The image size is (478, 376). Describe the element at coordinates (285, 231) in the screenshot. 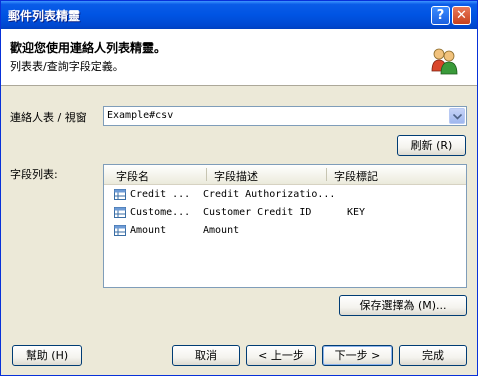

I see `table-row: Amount Amount` at that location.